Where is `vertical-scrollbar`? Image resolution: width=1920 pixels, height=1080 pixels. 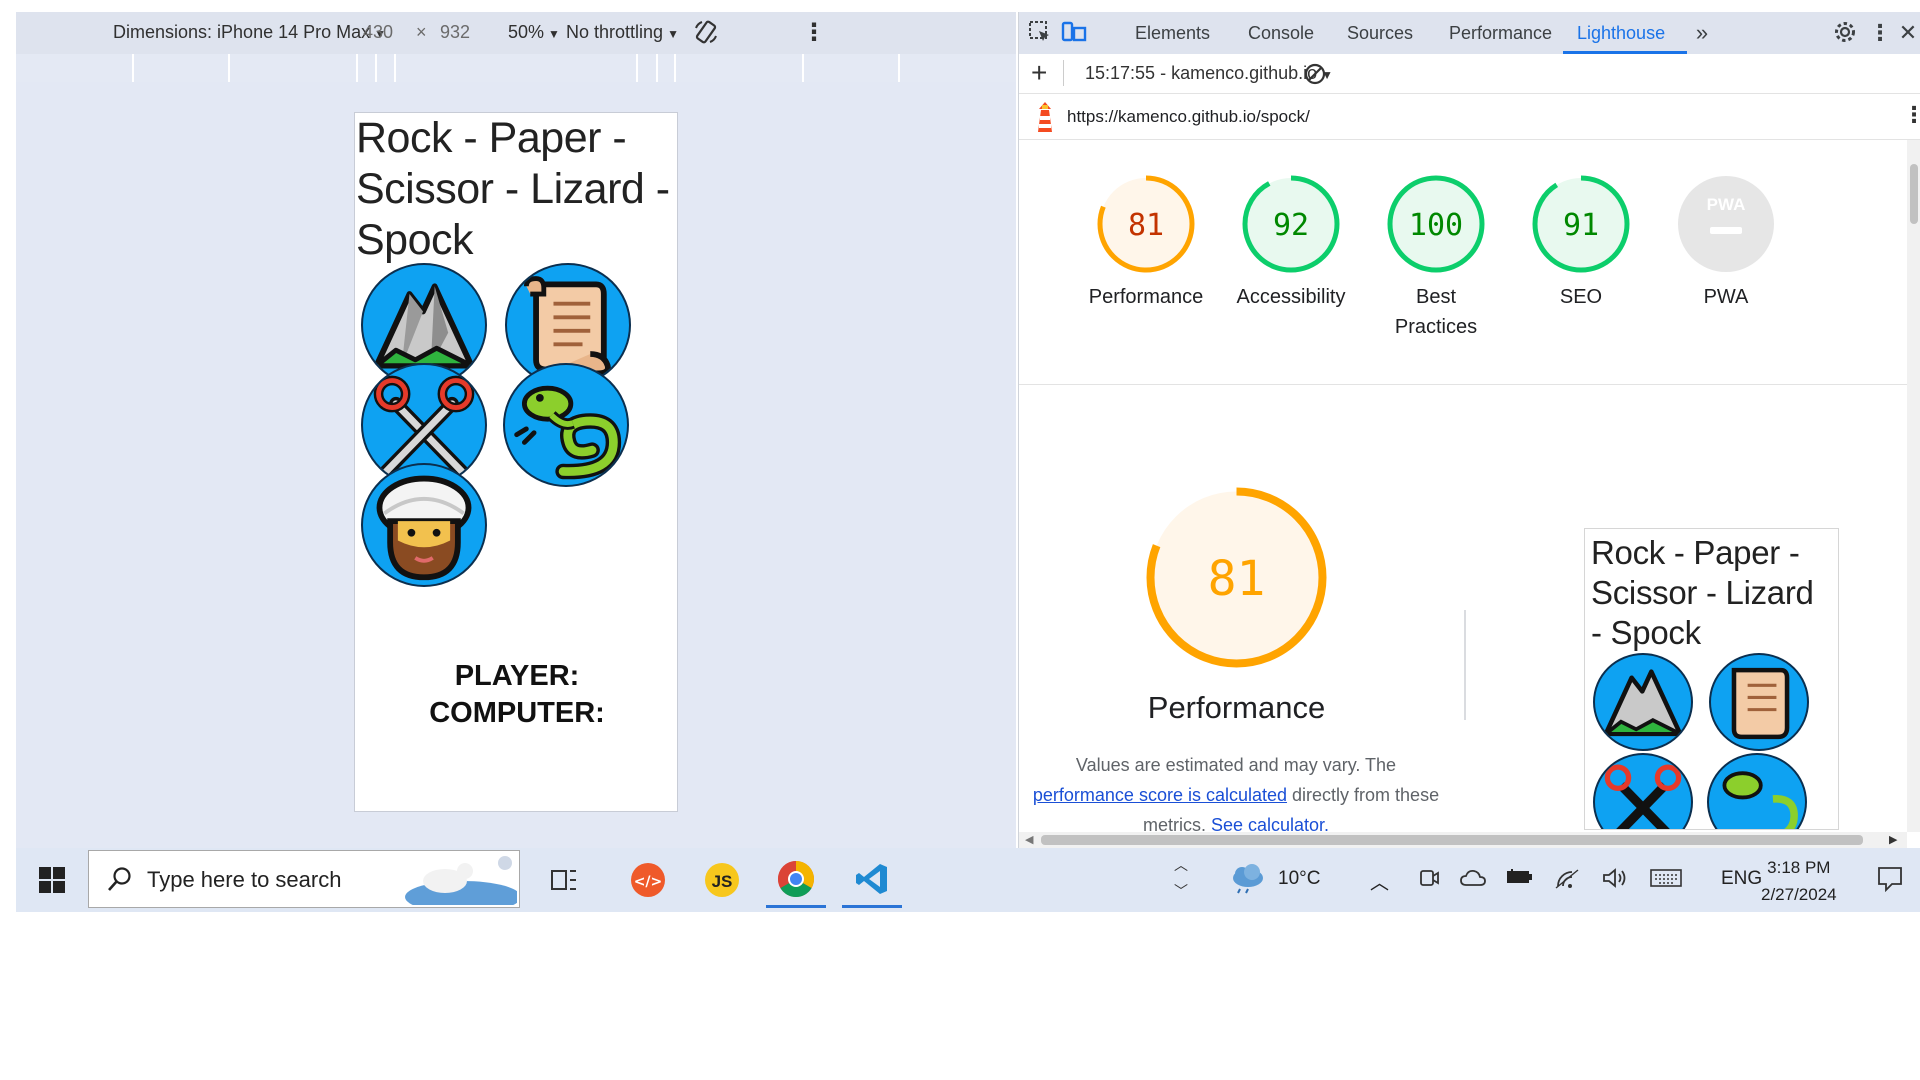 vertical-scrollbar is located at coordinates (1913, 486).